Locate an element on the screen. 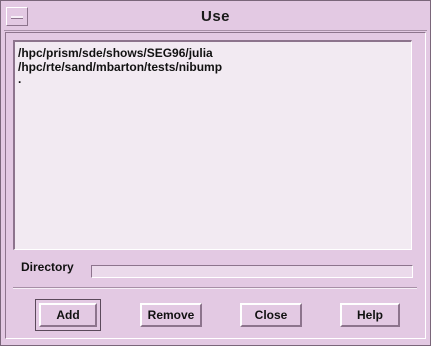 Image resolution: width=431 pixels, height=346 pixels. window-menu-icon is located at coordinates (17, 17).